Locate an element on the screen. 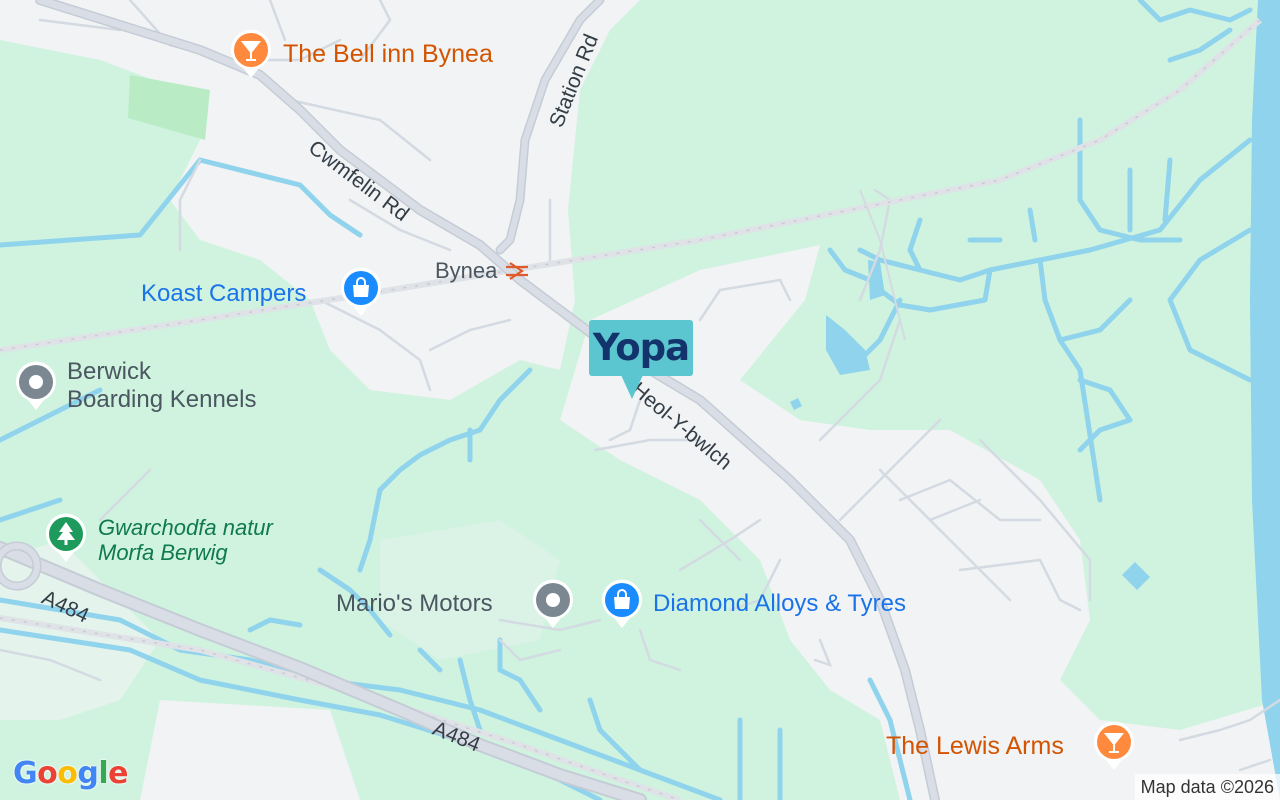 Image resolution: width=1280 pixels, height=800 pixels. yopa-marker: Yopa is located at coordinates (641, 348).